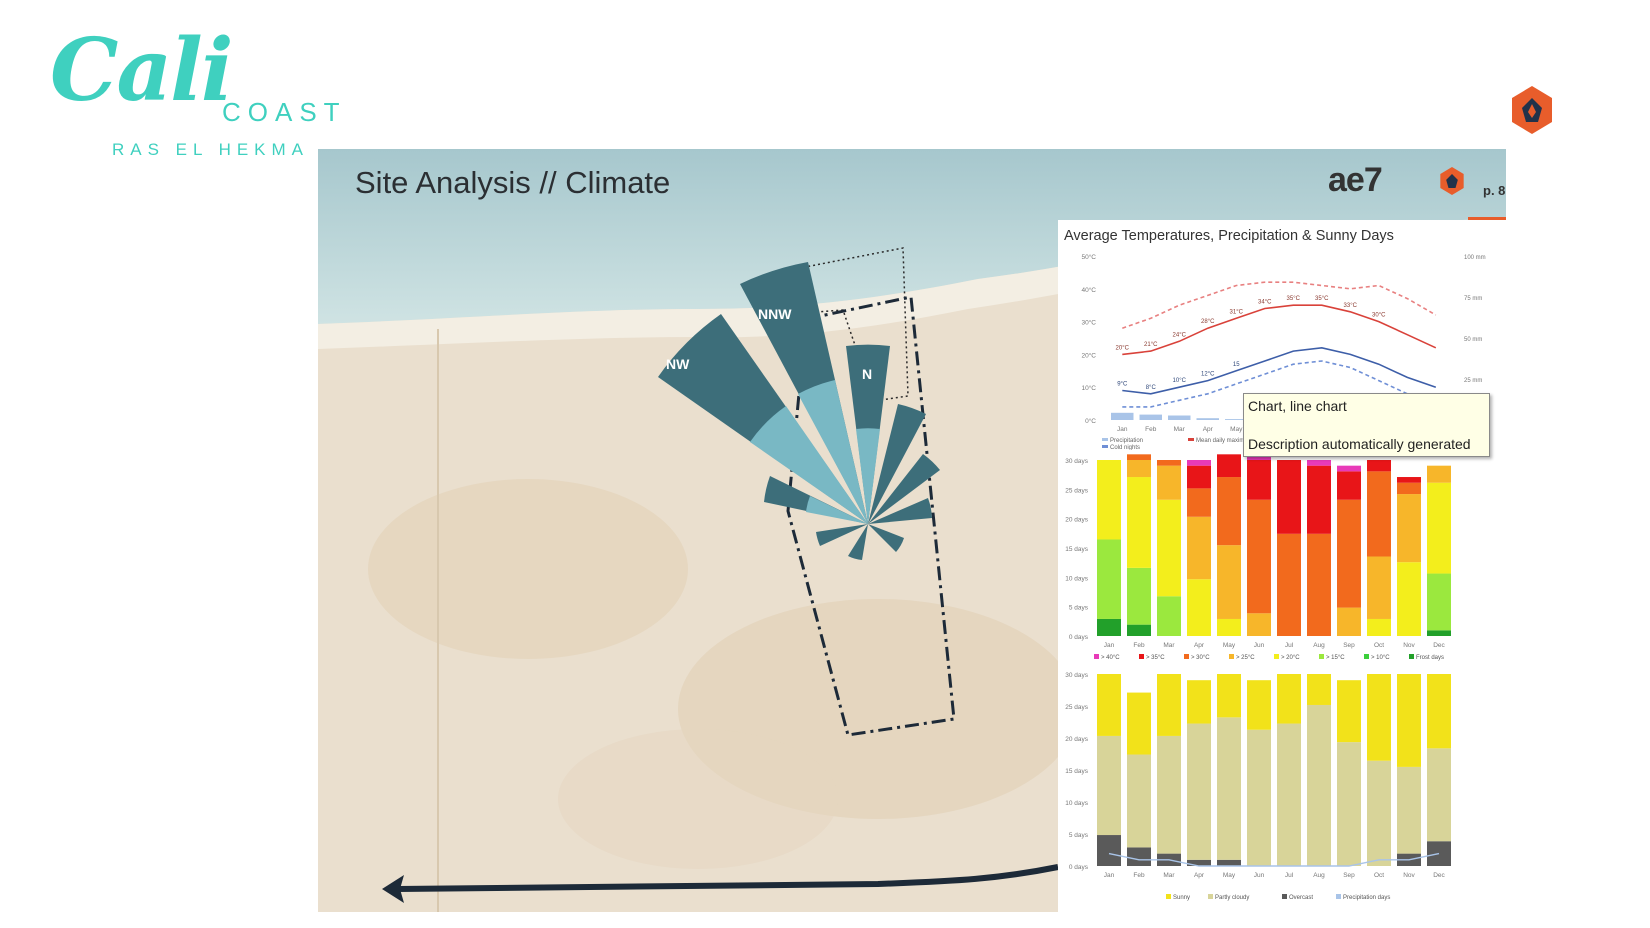 This screenshot has height=928, width=1650. What do you see at coordinates (1200, 658) in the screenshot?
I see `legend-label: > 30°C` at bounding box center [1200, 658].